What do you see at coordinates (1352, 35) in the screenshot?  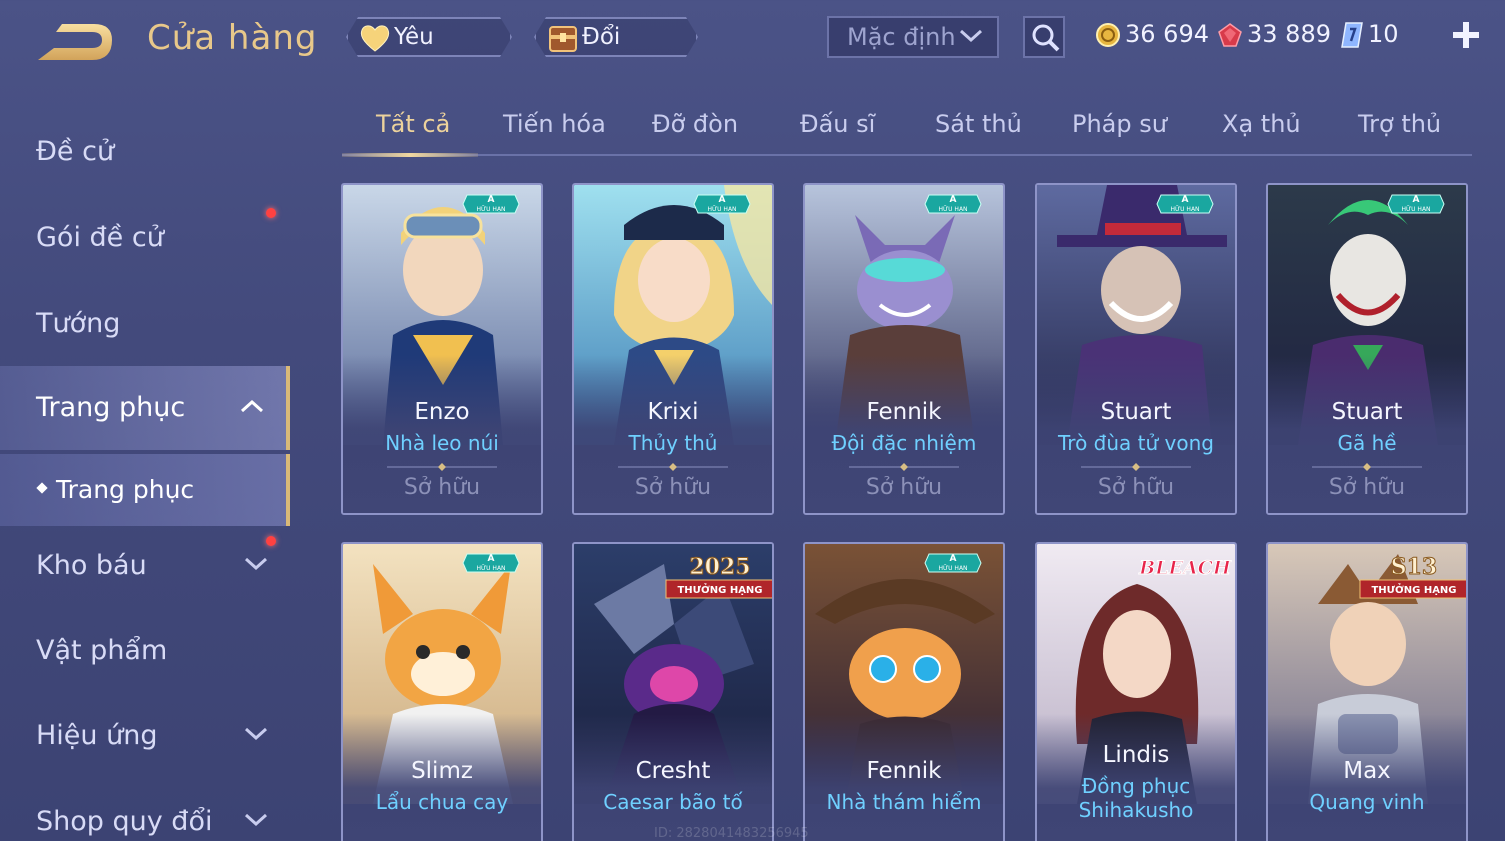 I see `voucher-icon` at bounding box center [1352, 35].